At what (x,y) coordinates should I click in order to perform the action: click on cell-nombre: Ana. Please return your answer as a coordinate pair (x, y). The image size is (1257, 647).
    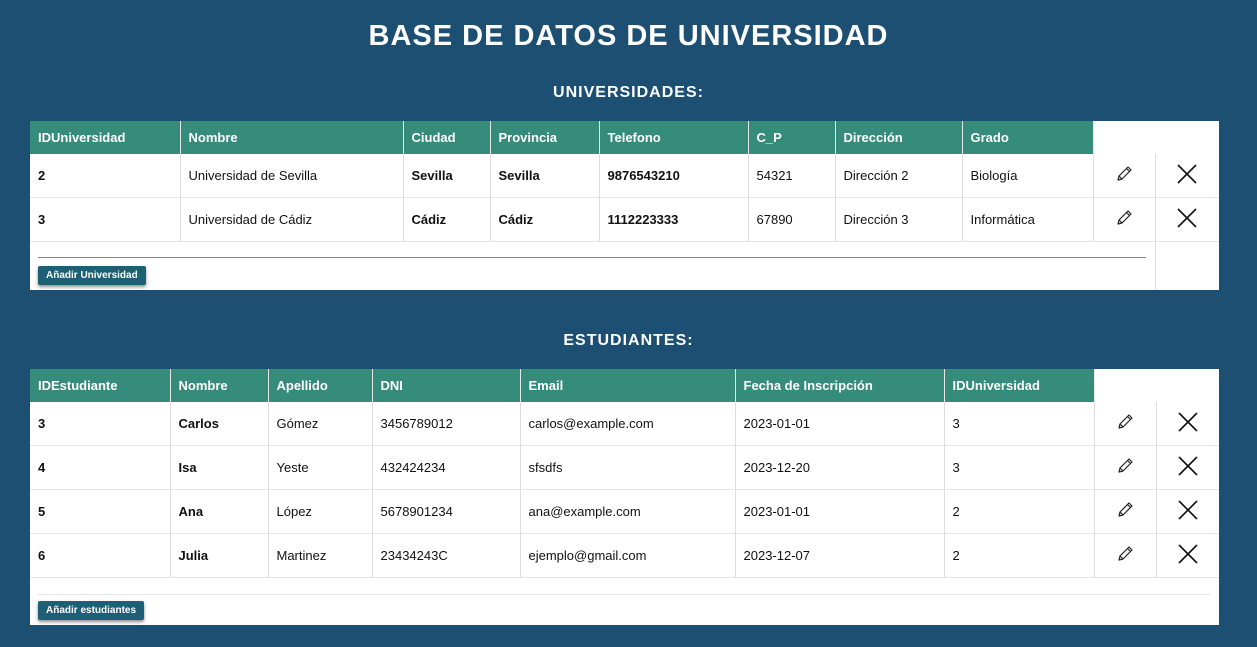
    Looking at the image, I should click on (219, 511).